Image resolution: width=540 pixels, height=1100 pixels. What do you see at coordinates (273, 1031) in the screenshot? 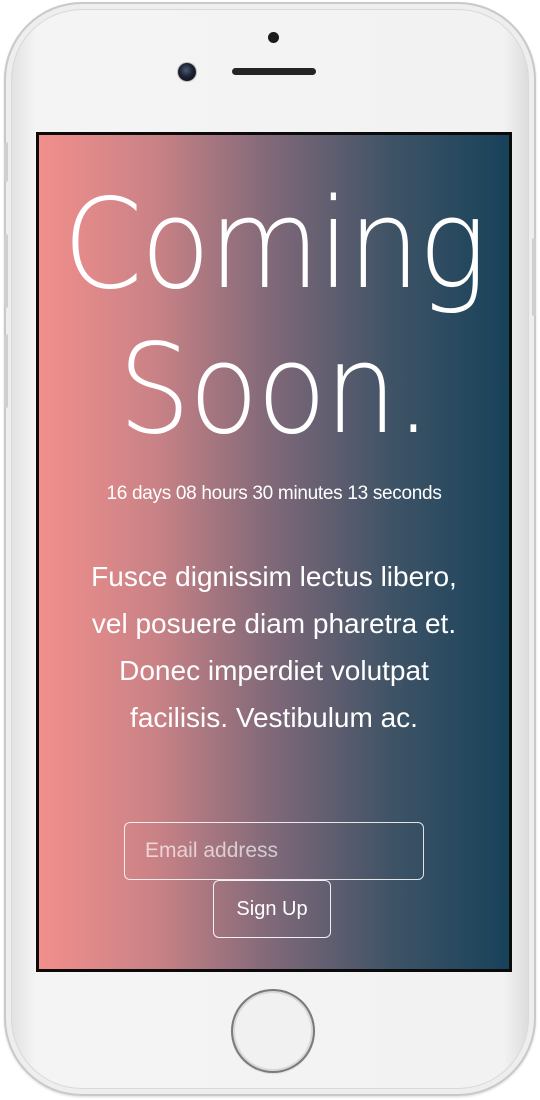
I see `home-button` at bounding box center [273, 1031].